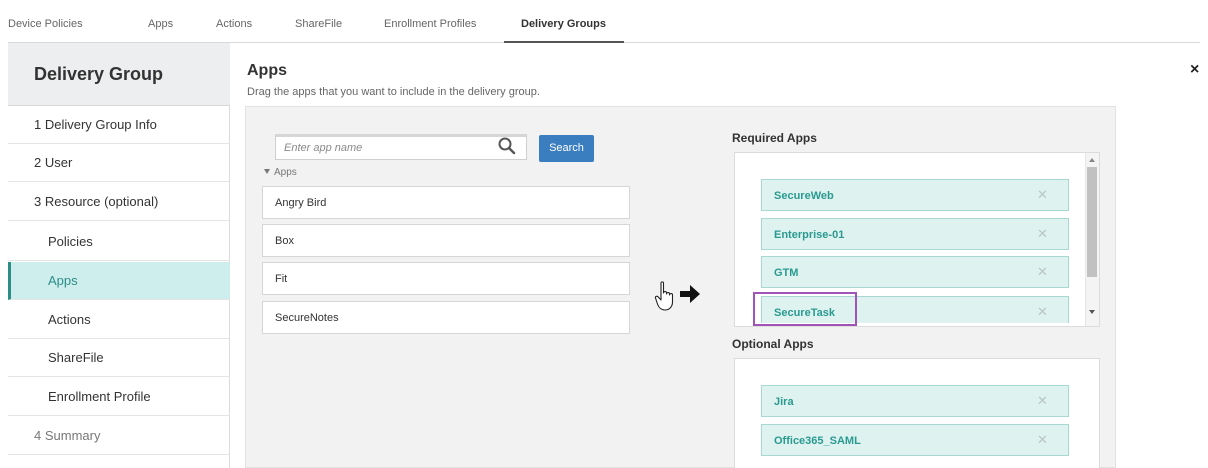 The image size is (1208, 468). I want to click on sidebar-item-label: Apps, so click(63, 280).